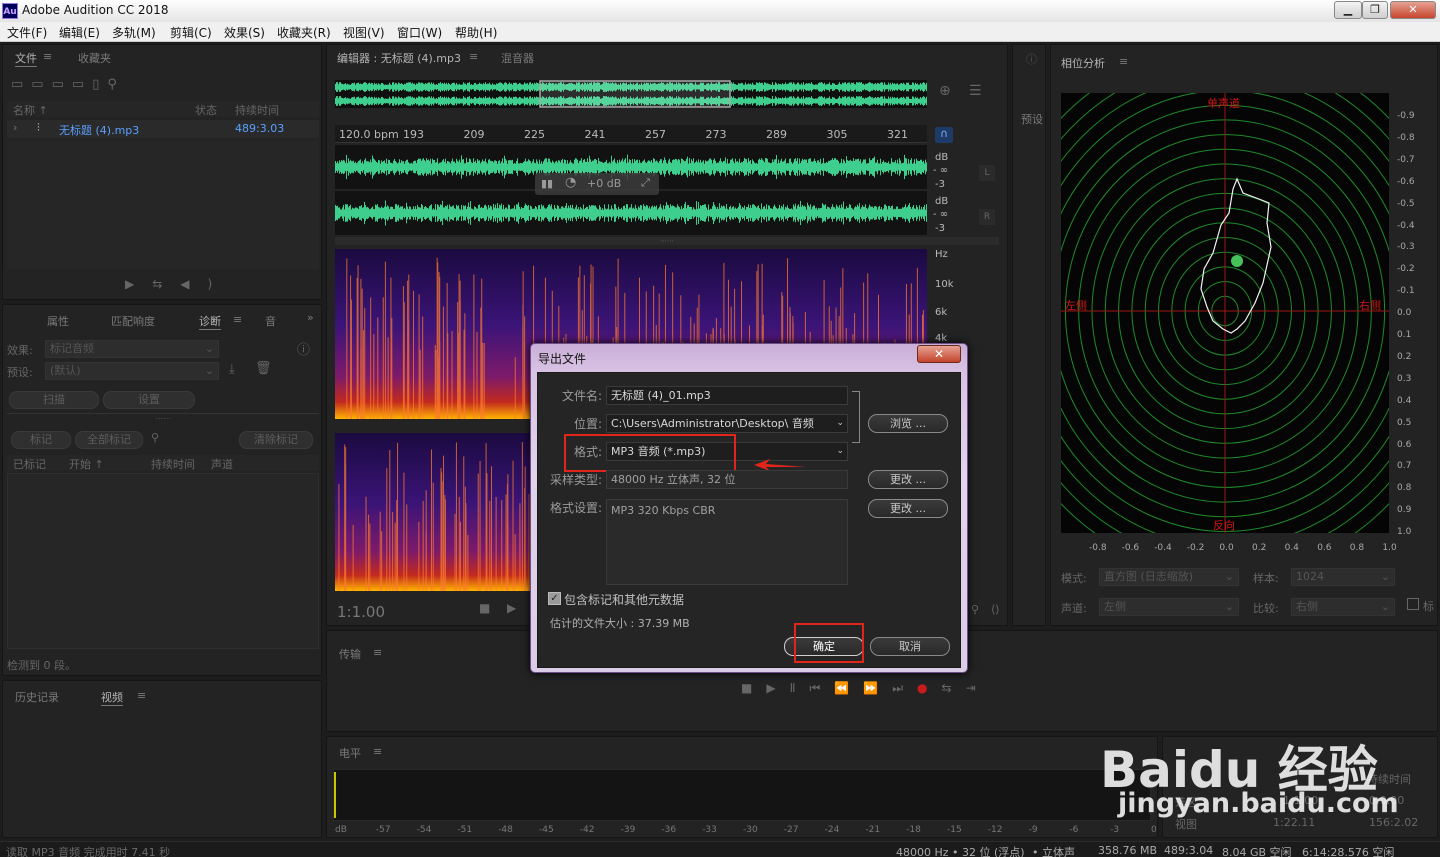  I want to click on rewind-icon: ⏪, so click(848, 688).